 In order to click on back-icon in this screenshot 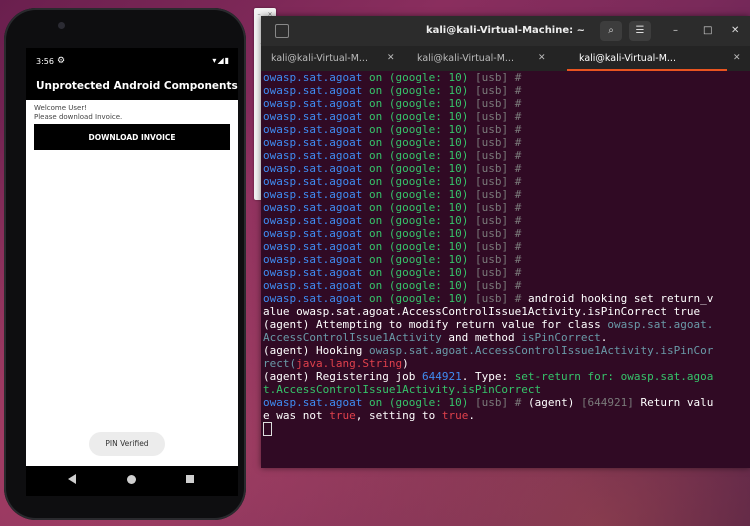, I will do `click(72, 479)`.